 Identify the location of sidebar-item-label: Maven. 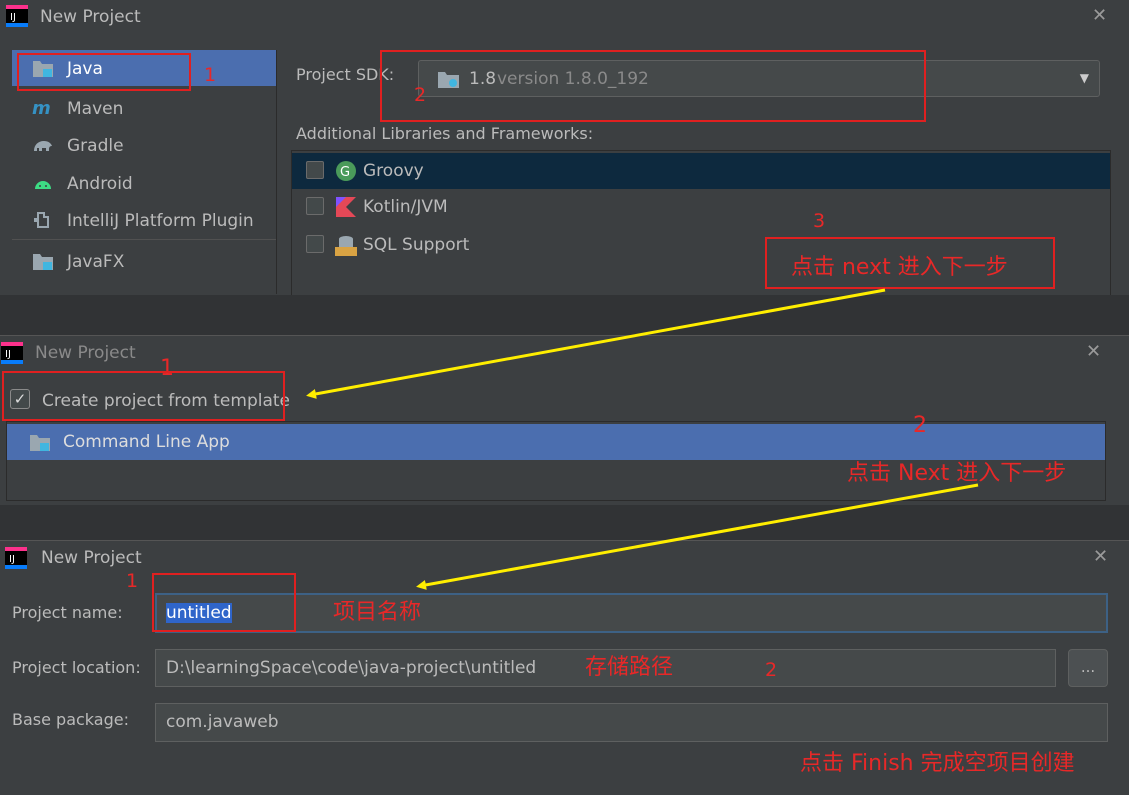
(95, 109).